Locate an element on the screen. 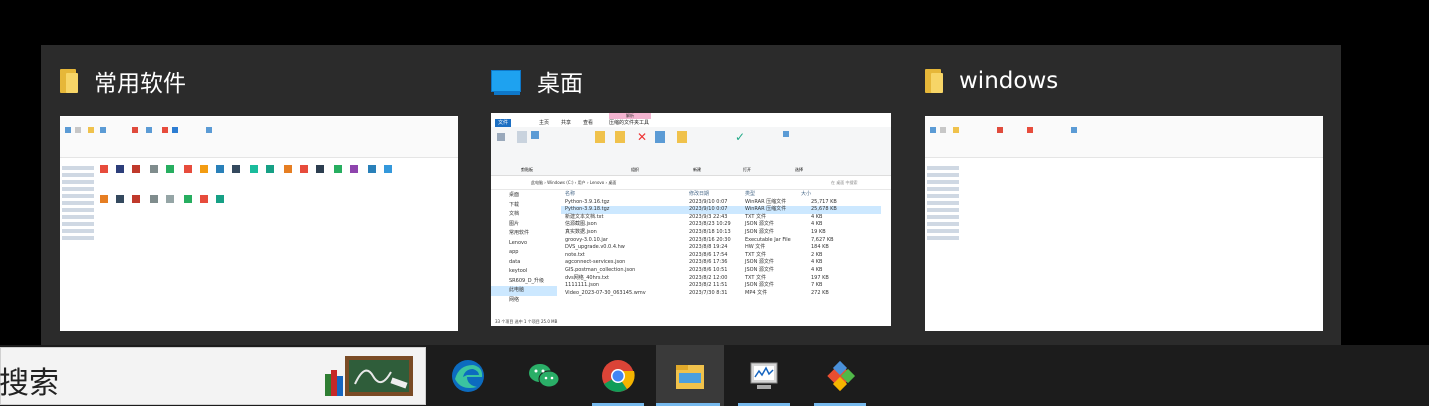 Image resolution: width=1429 pixels, height=406 pixels. nav-item: 图片 is located at coordinates (524, 225).